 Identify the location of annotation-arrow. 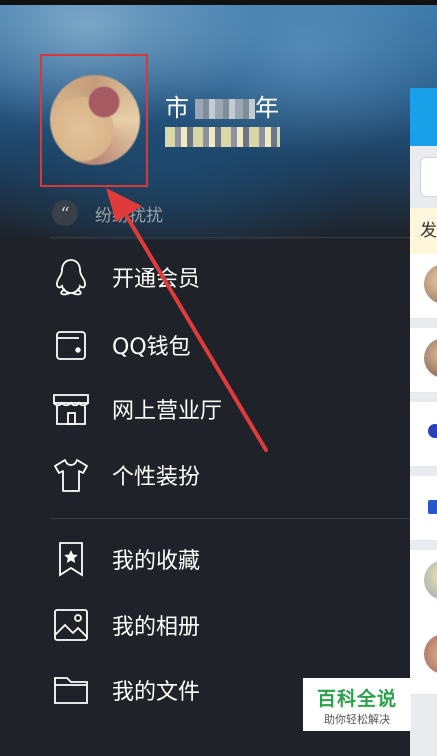
(187, 320).